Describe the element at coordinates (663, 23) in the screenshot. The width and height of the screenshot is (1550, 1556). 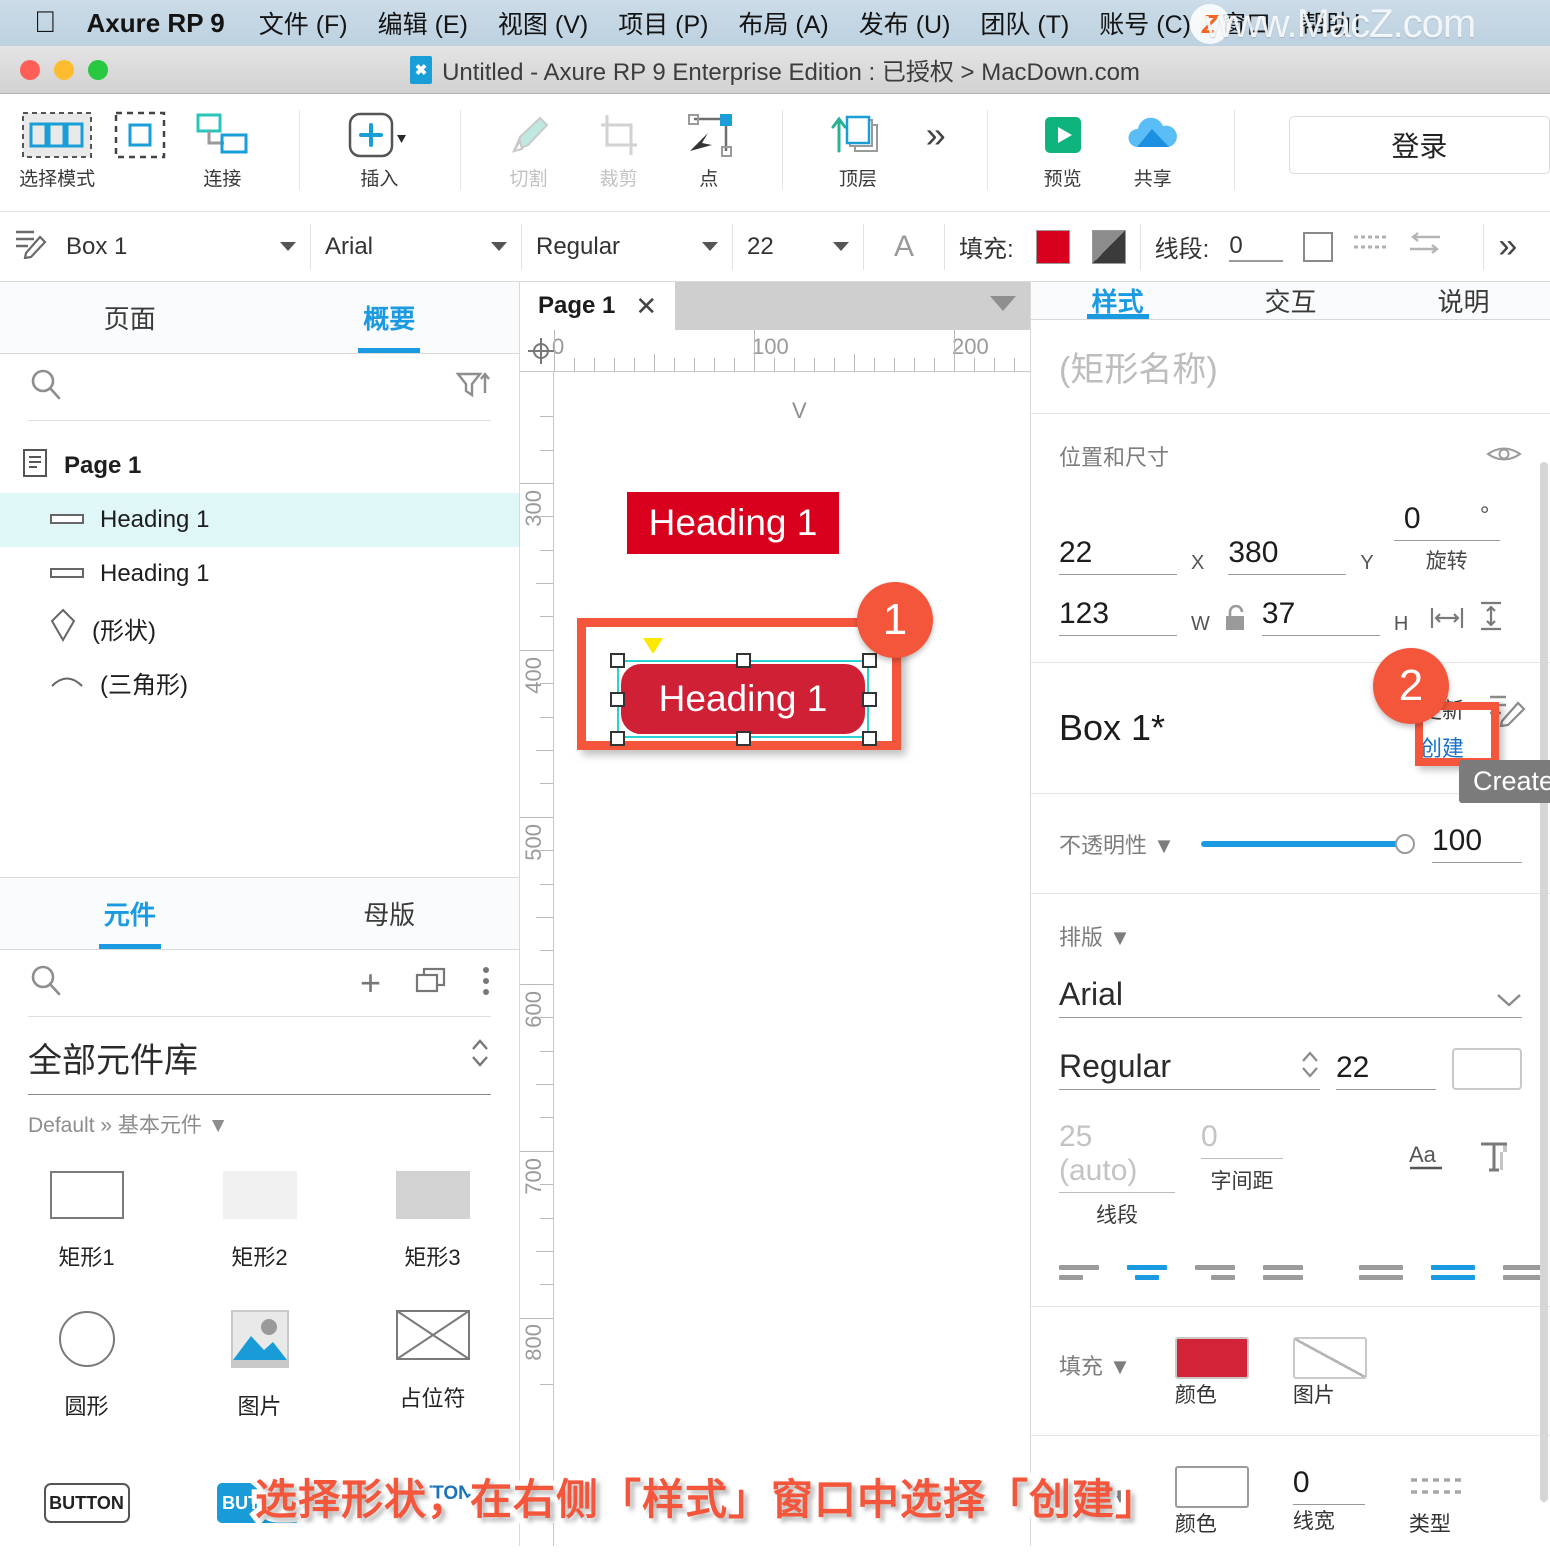
I see `menu-item-project: 项目 (P)` at that location.